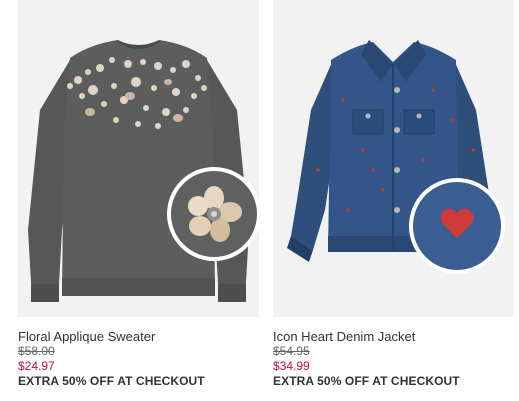 The image size is (519, 401). I want to click on sale-price: $34.99, so click(291, 366).